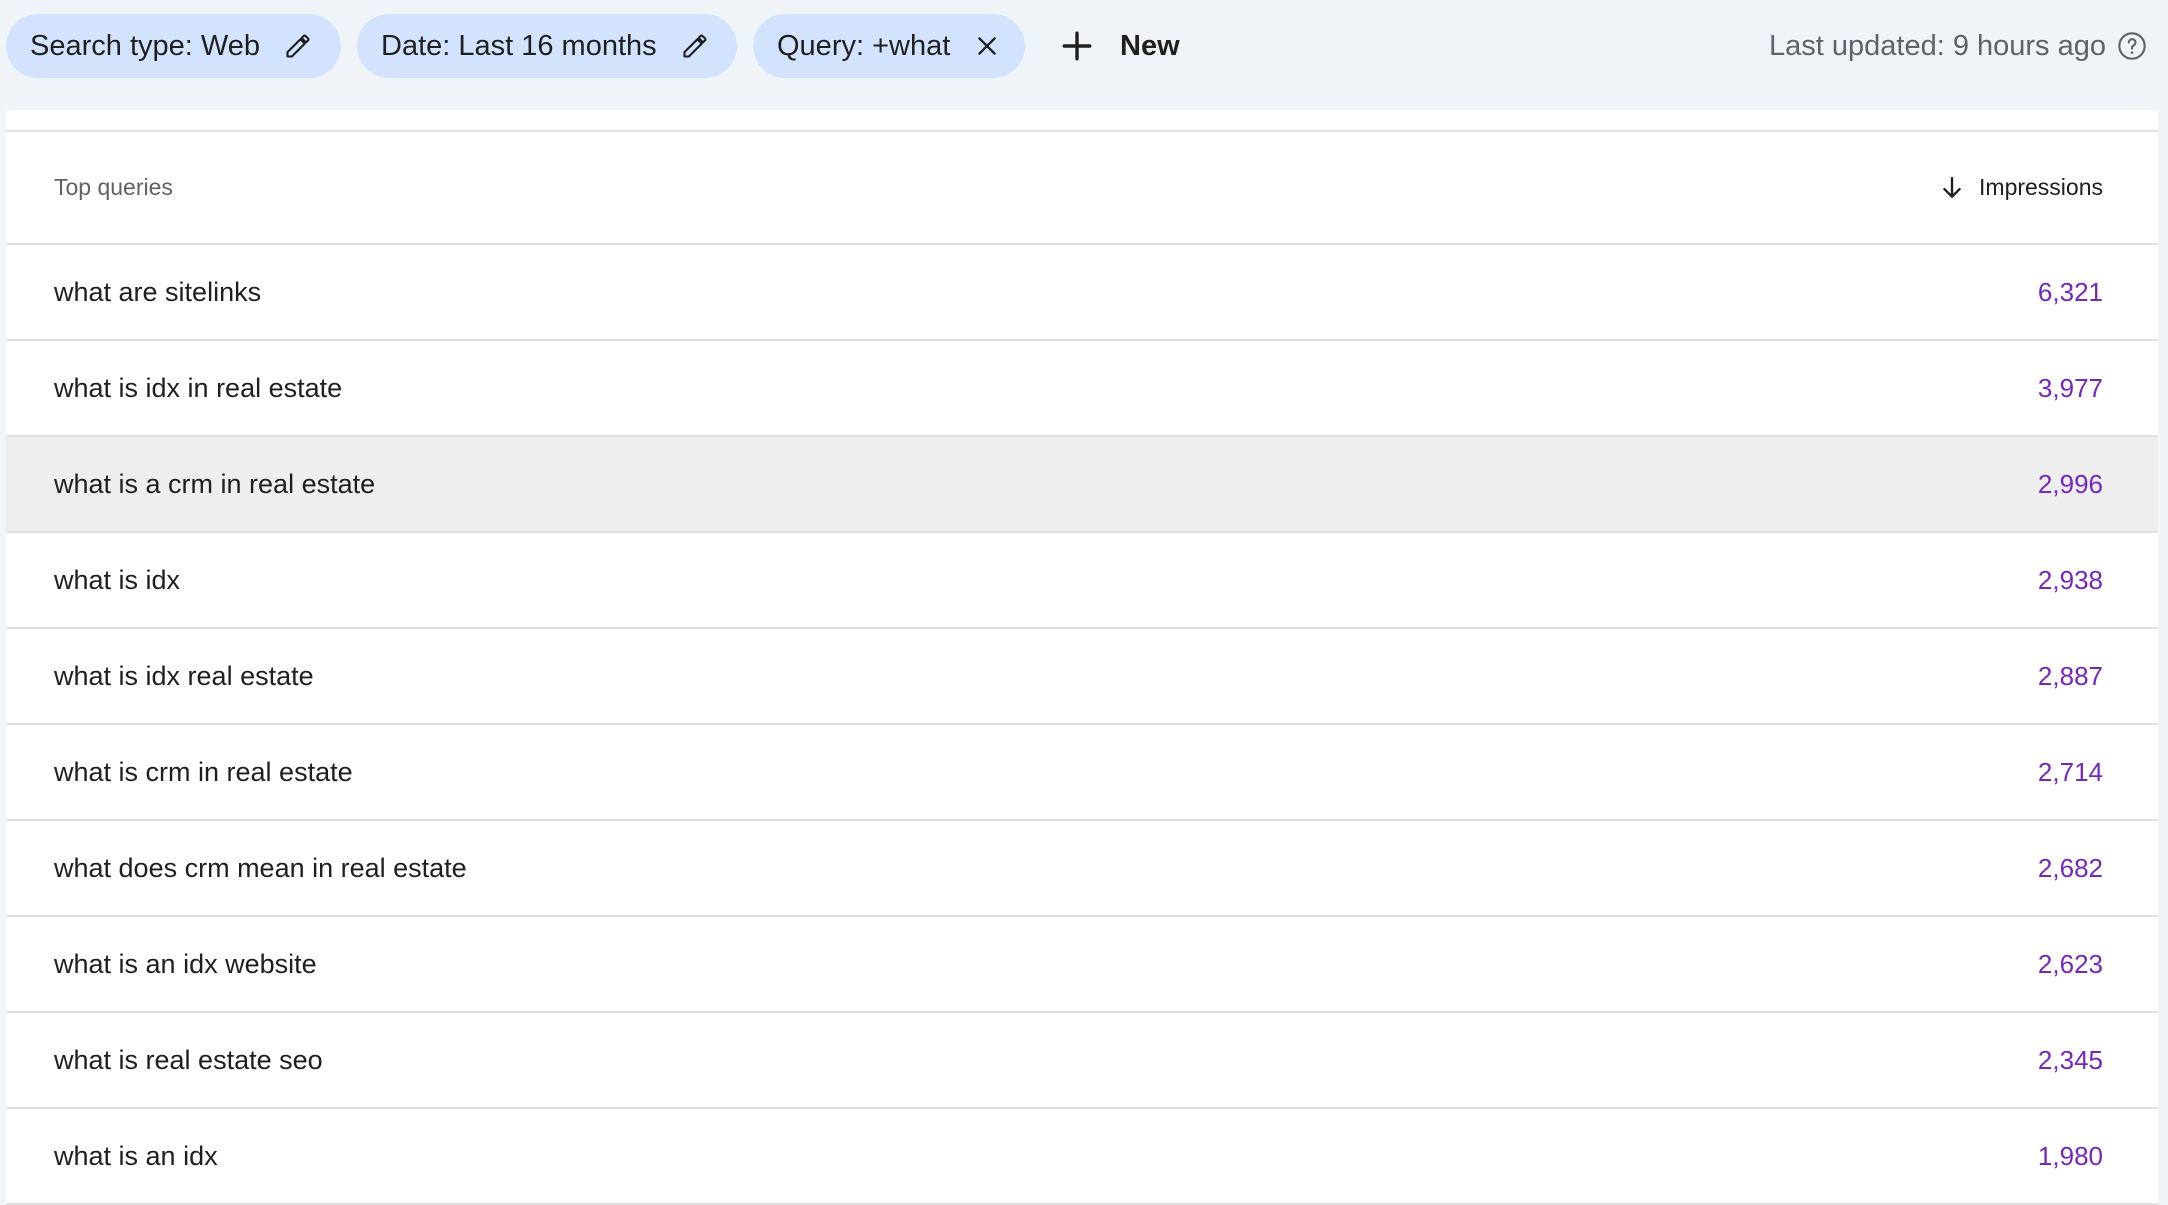  I want to click on search-type-filter-chip: Search type: Web, so click(173, 46).